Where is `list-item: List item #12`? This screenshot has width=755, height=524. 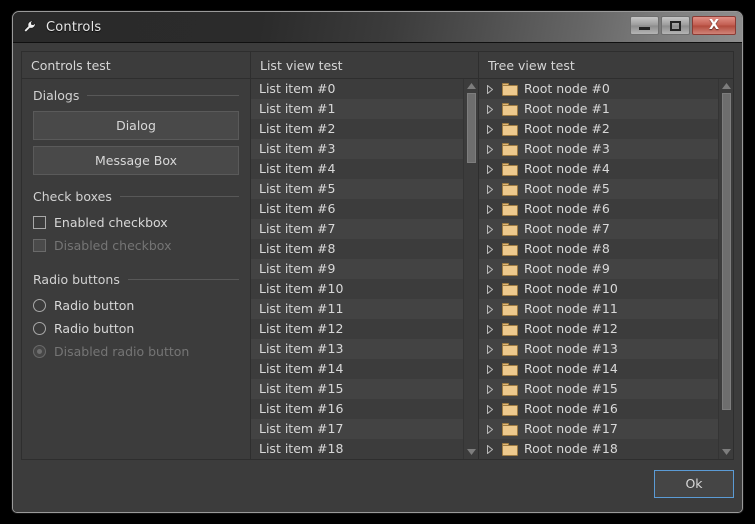
list-item: List item #12 is located at coordinates (357, 329).